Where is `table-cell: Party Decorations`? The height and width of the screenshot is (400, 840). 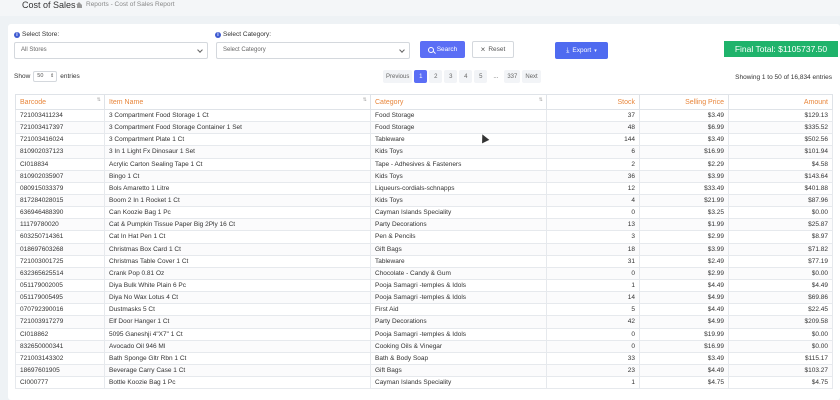 table-cell: Party Decorations is located at coordinates (458, 322).